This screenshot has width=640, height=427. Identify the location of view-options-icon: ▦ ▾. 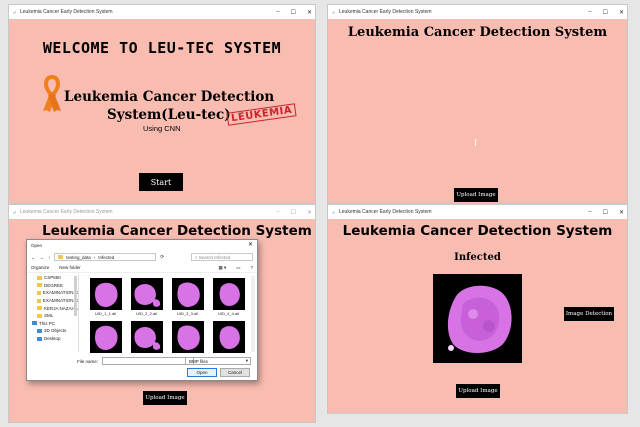
(222, 268).